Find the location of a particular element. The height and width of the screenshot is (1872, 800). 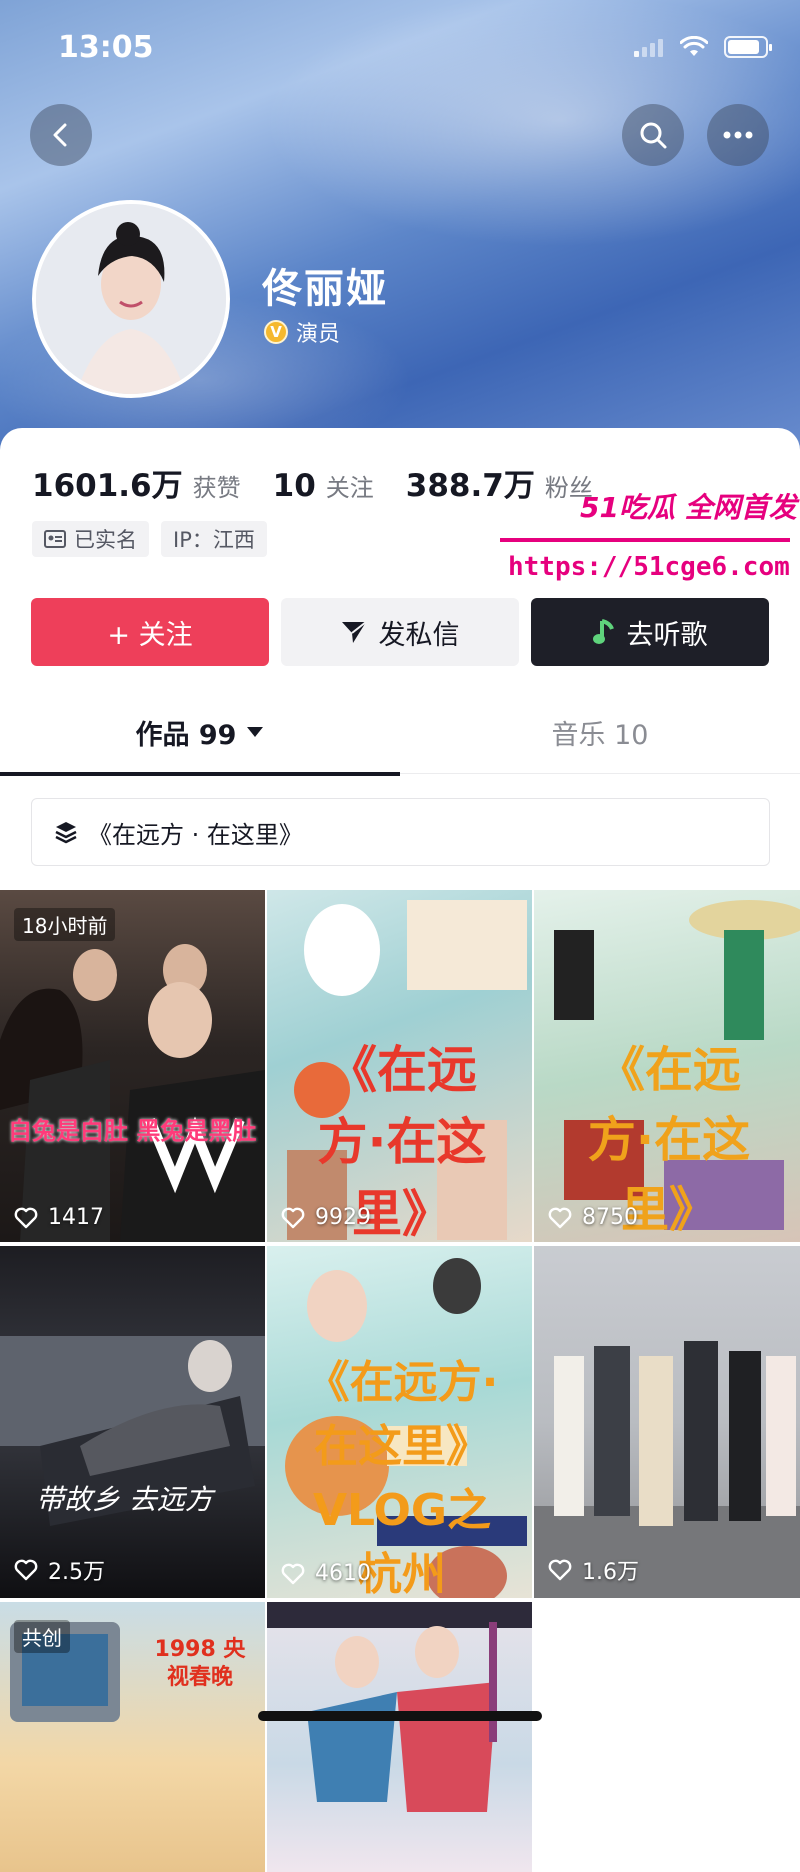

status-time: 13:05 is located at coordinates (106, 47).